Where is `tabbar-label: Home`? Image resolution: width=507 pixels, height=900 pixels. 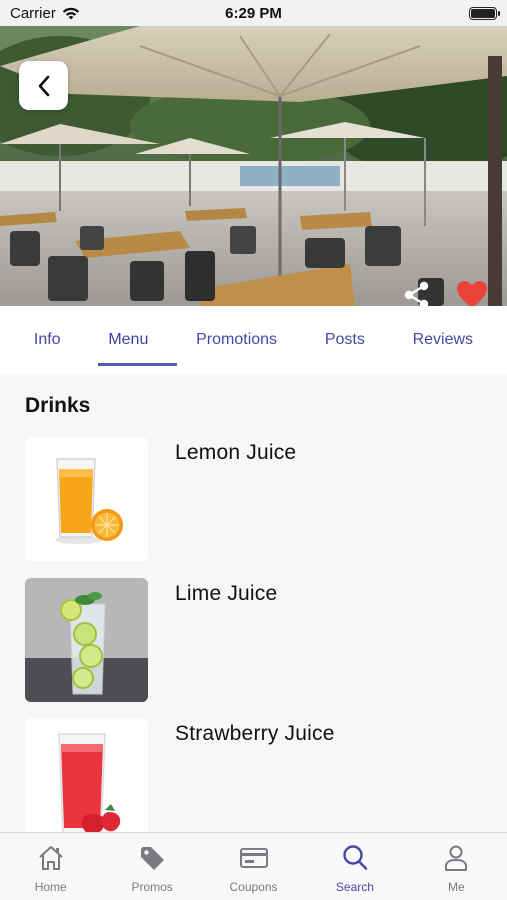
tabbar-label: Home is located at coordinates (50, 887).